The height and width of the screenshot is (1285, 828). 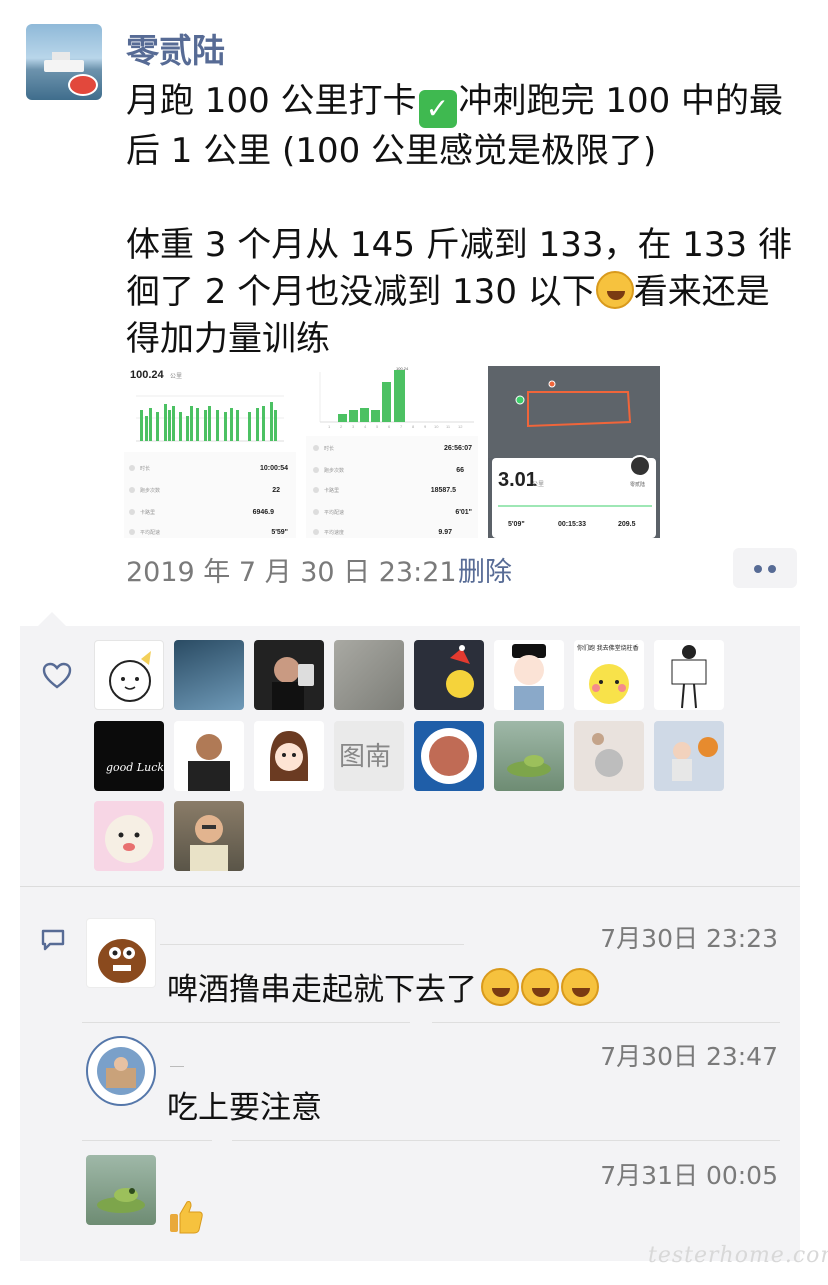 I want to click on likes-comments-divider, so click(x=410, y=886).